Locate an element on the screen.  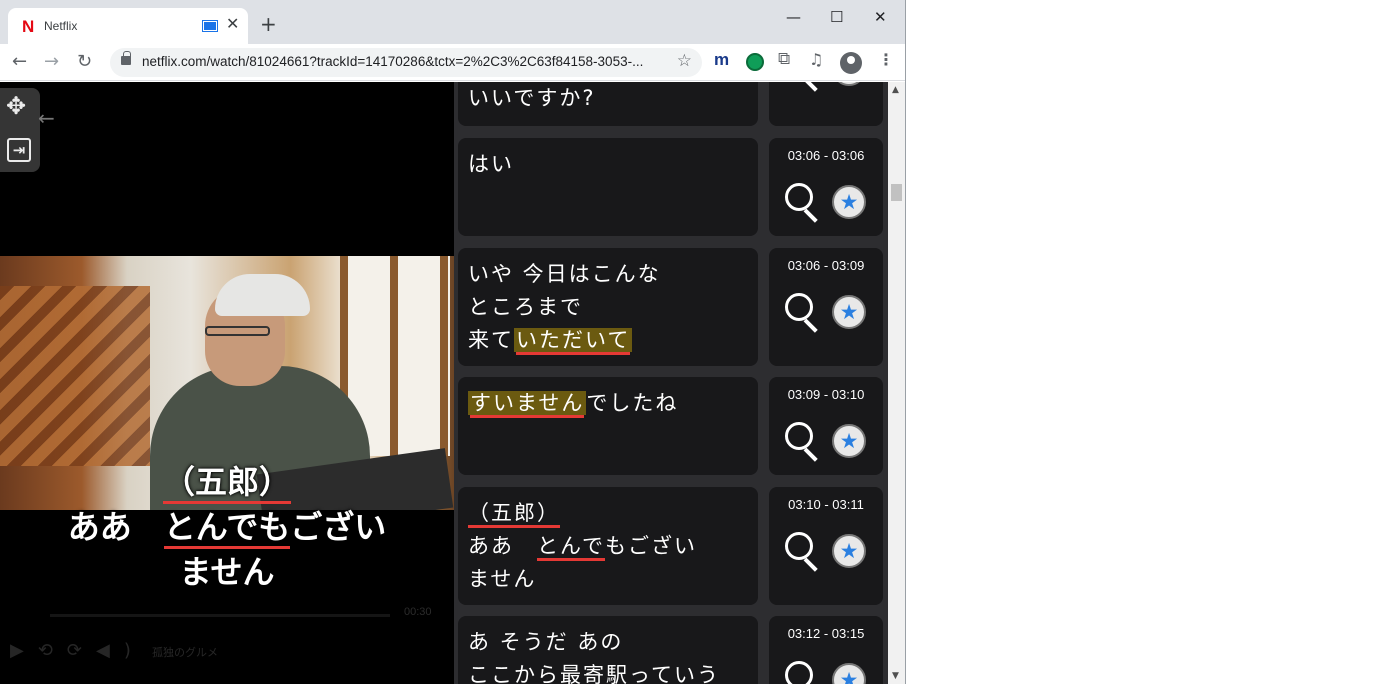
subtitle-meta-card: 03:06 - 03:09 ★ is located at coordinates (826, 307).